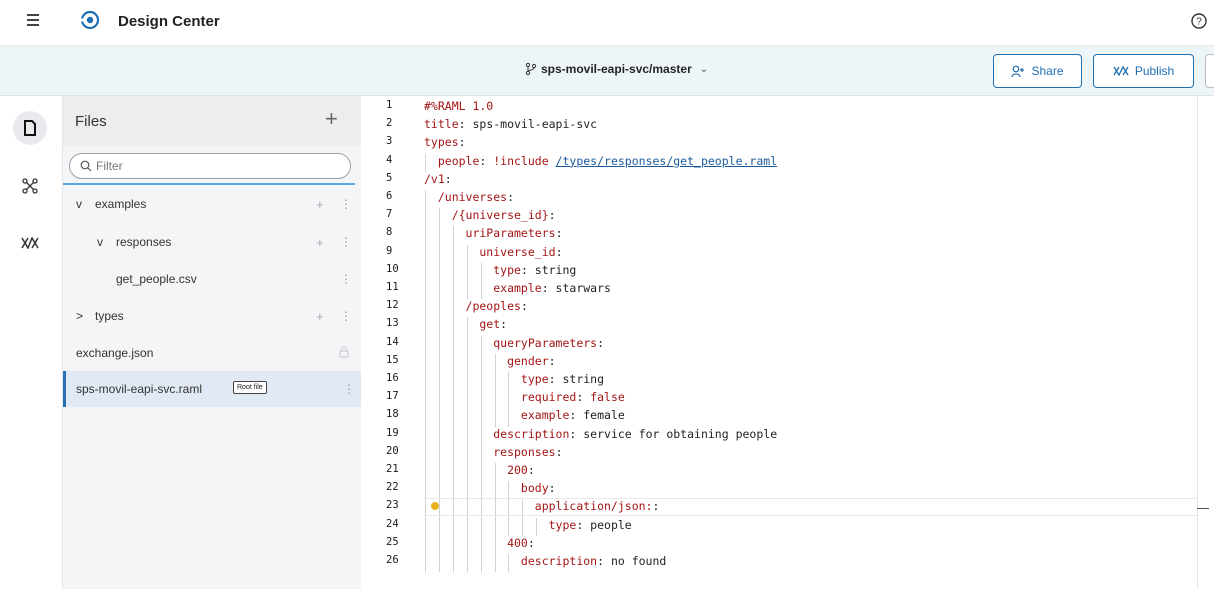  I want to click on chevron-down-icon: ⌄, so click(704, 69).